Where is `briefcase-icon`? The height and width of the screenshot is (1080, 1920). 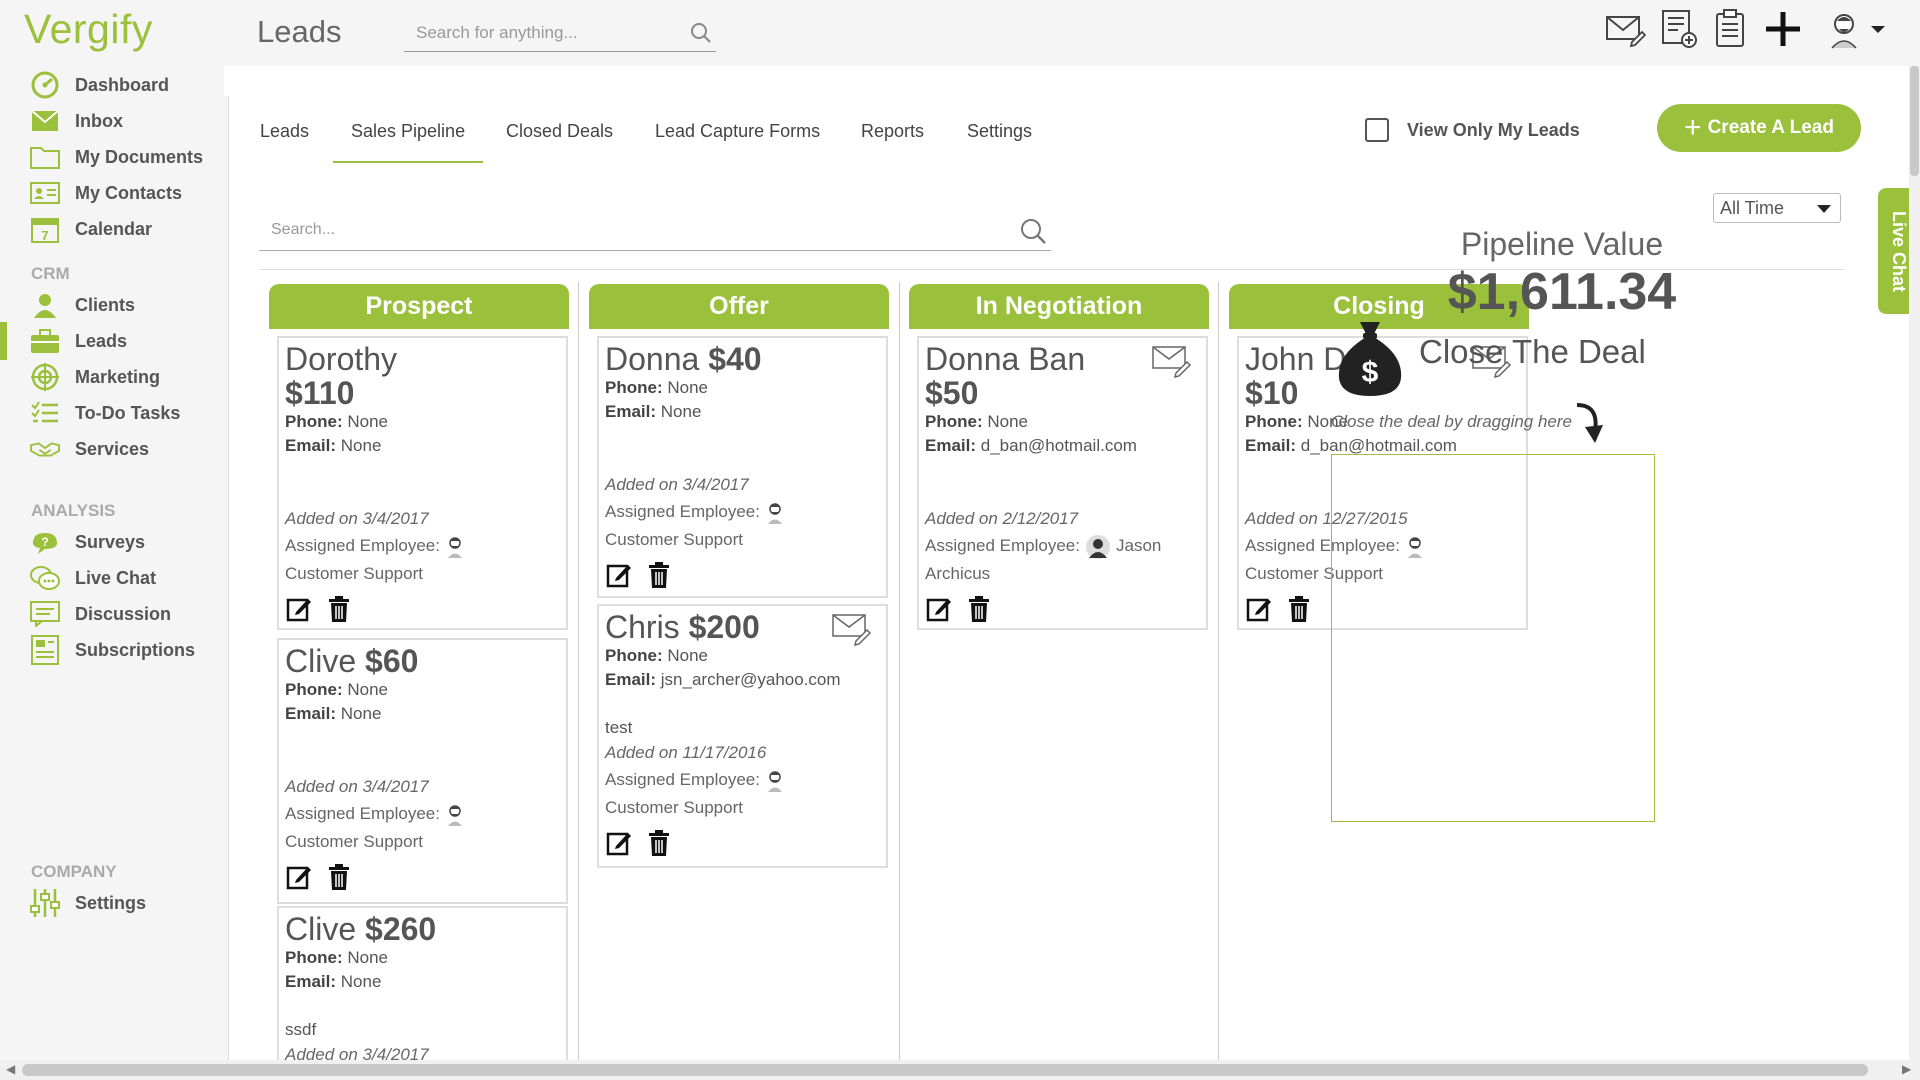 briefcase-icon is located at coordinates (45, 341).